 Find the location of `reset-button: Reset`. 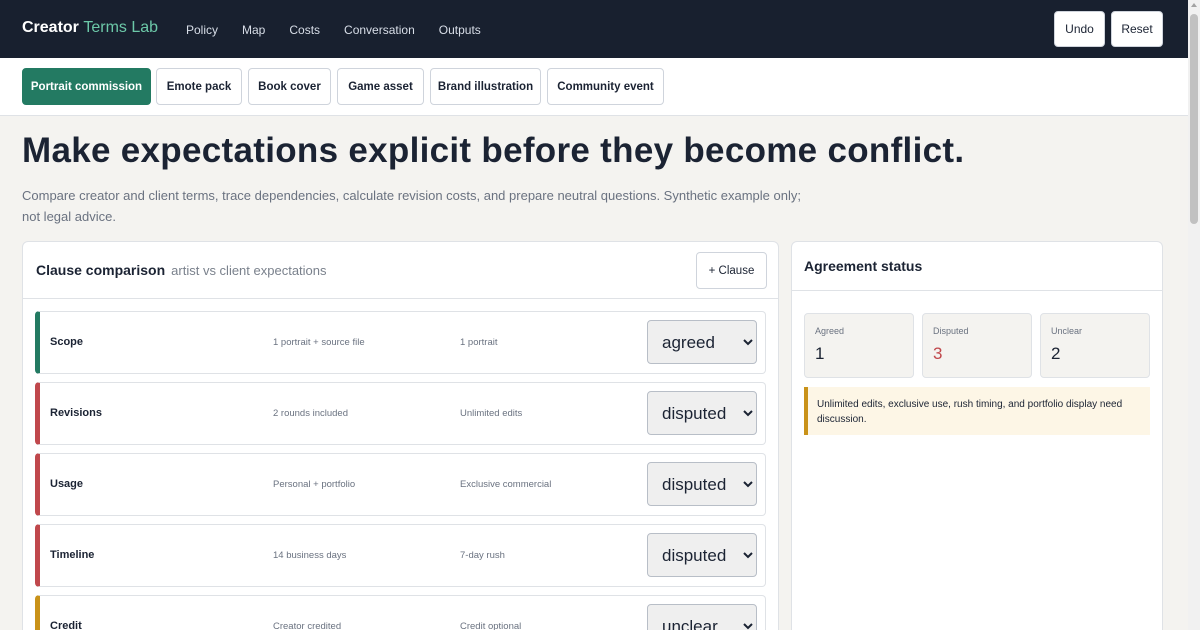

reset-button: Reset is located at coordinates (1137, 29).